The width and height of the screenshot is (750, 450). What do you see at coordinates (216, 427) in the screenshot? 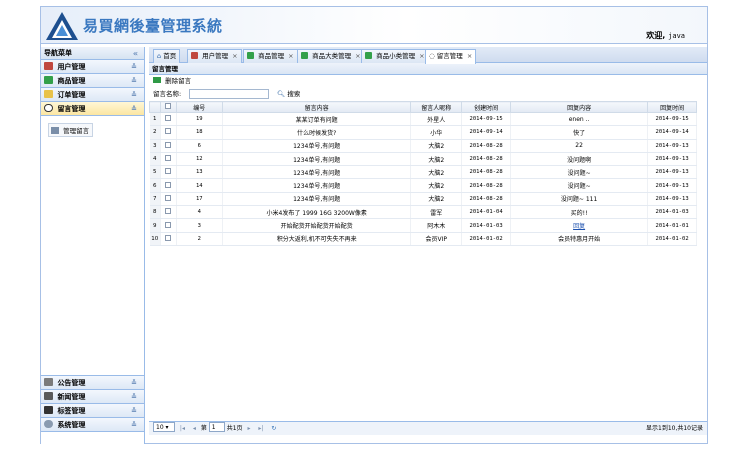
I see `page-number-input: 1` at bounding box center [216, 427].